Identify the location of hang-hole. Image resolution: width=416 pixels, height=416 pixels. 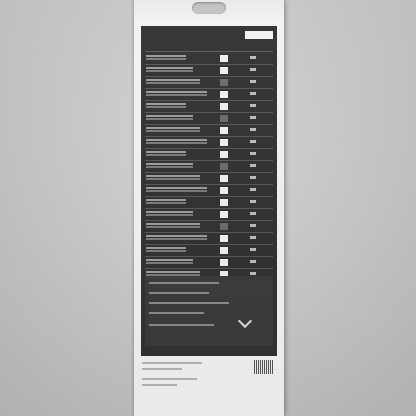
(209, 8).